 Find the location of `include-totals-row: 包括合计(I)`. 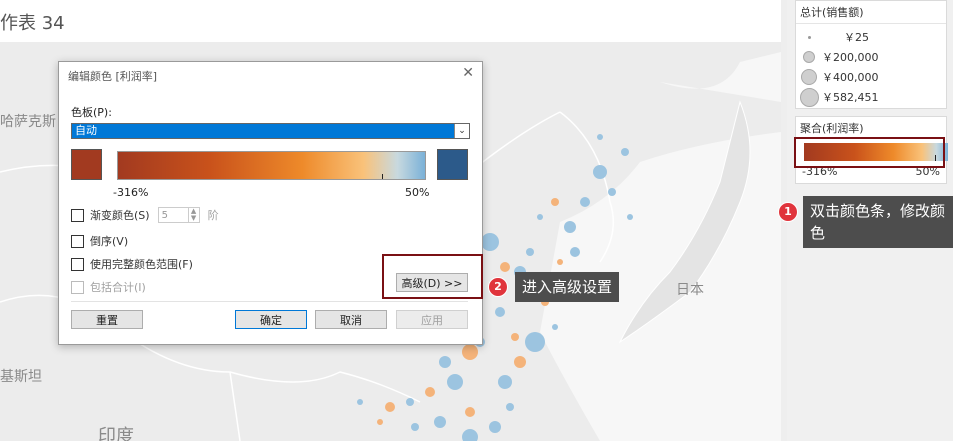

include-totals-row: 包括合计(I) is located at coordinates (108, 287).